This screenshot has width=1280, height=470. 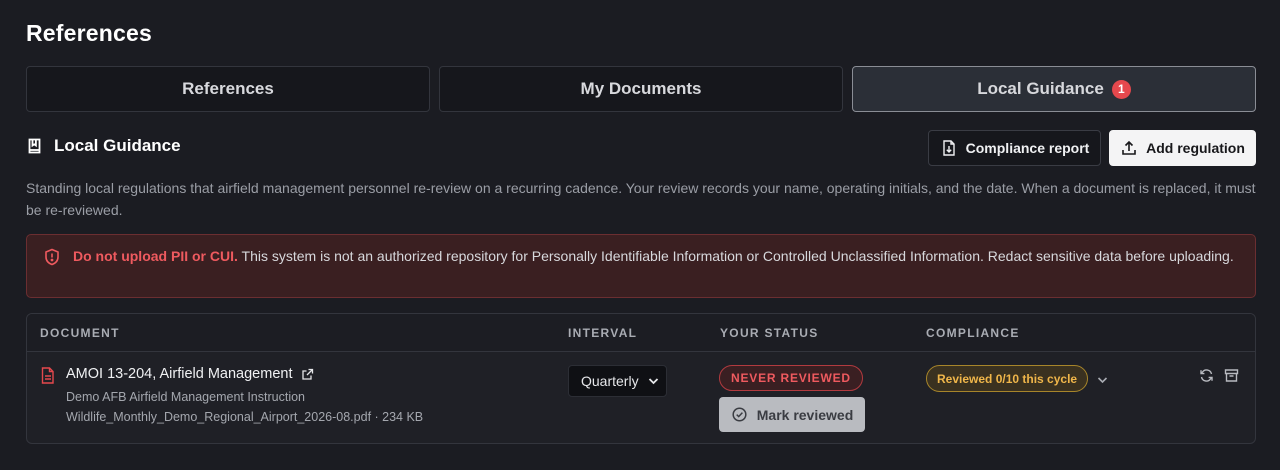 I want to click on tab-my-documents: My Documents, so click(x=641, y=89).